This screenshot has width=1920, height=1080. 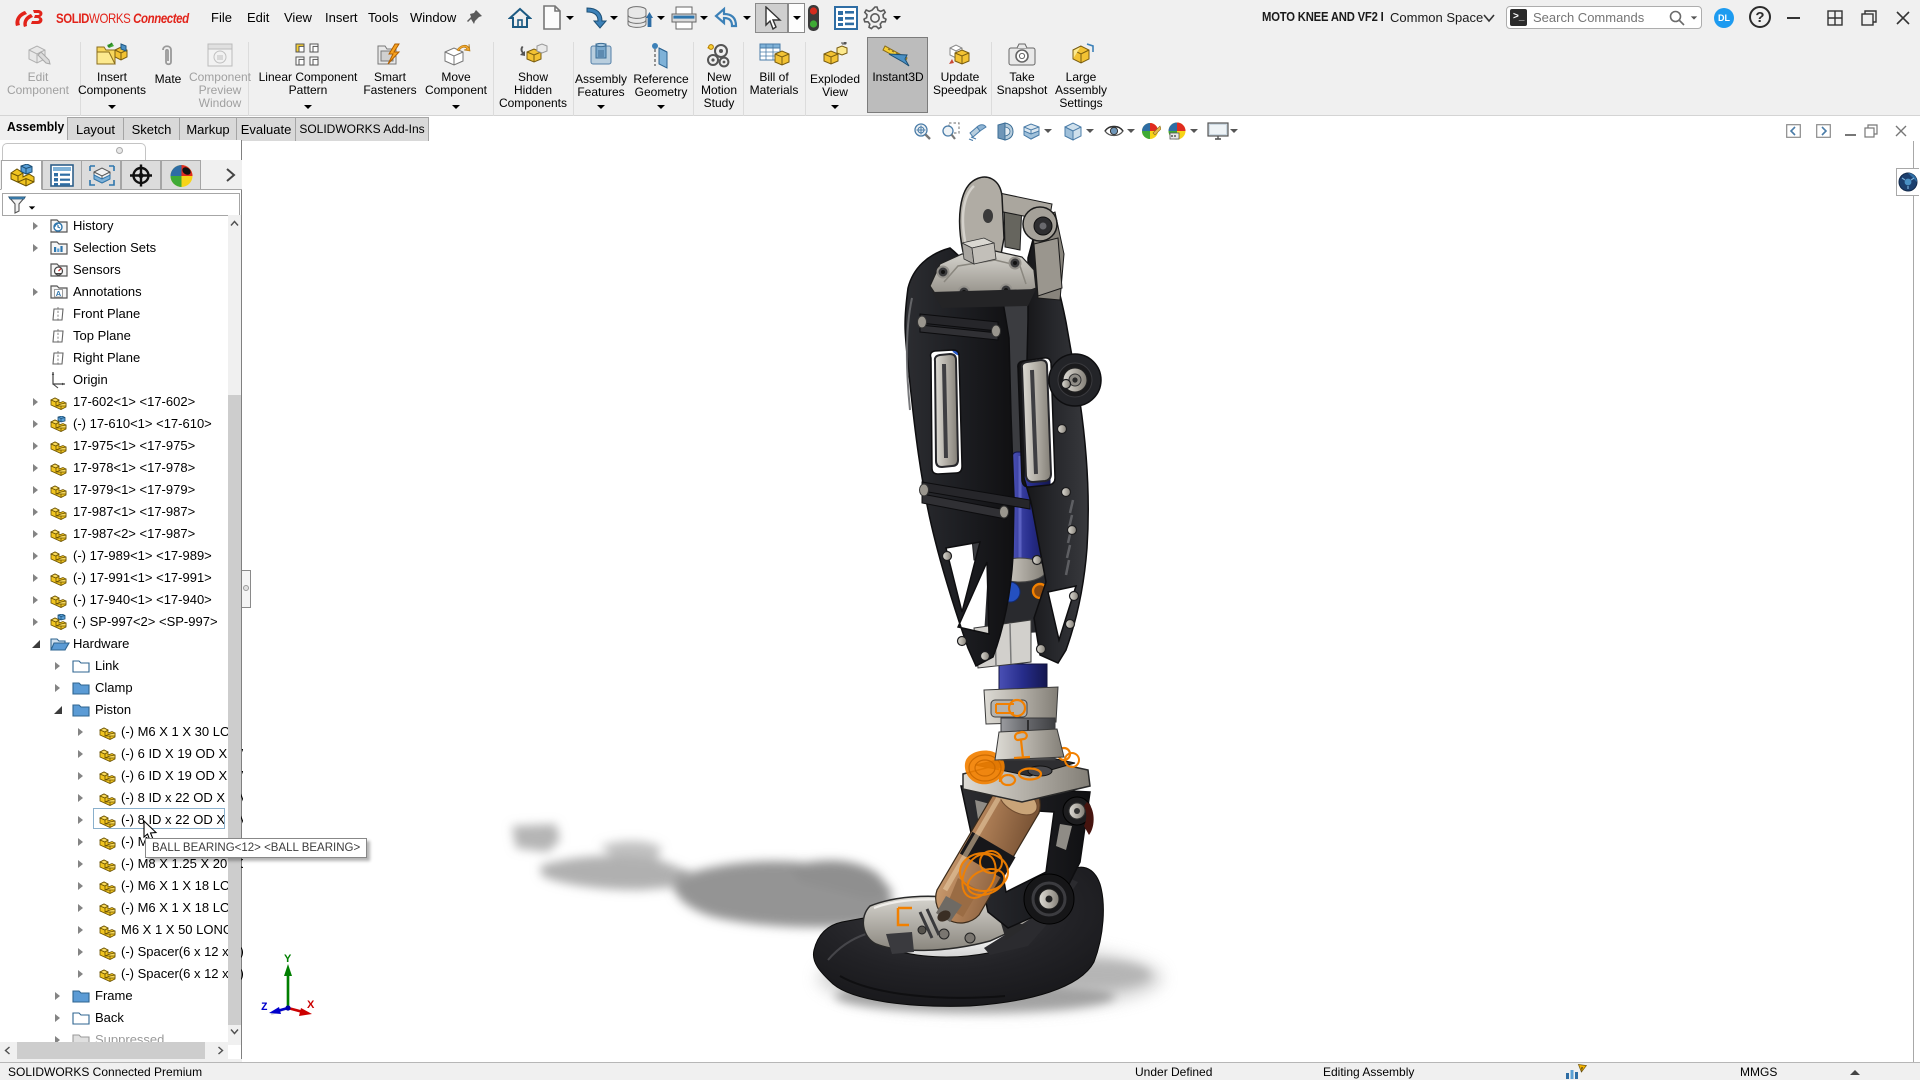 I want to click on svg-text: X, so click(x=311, y=1005).